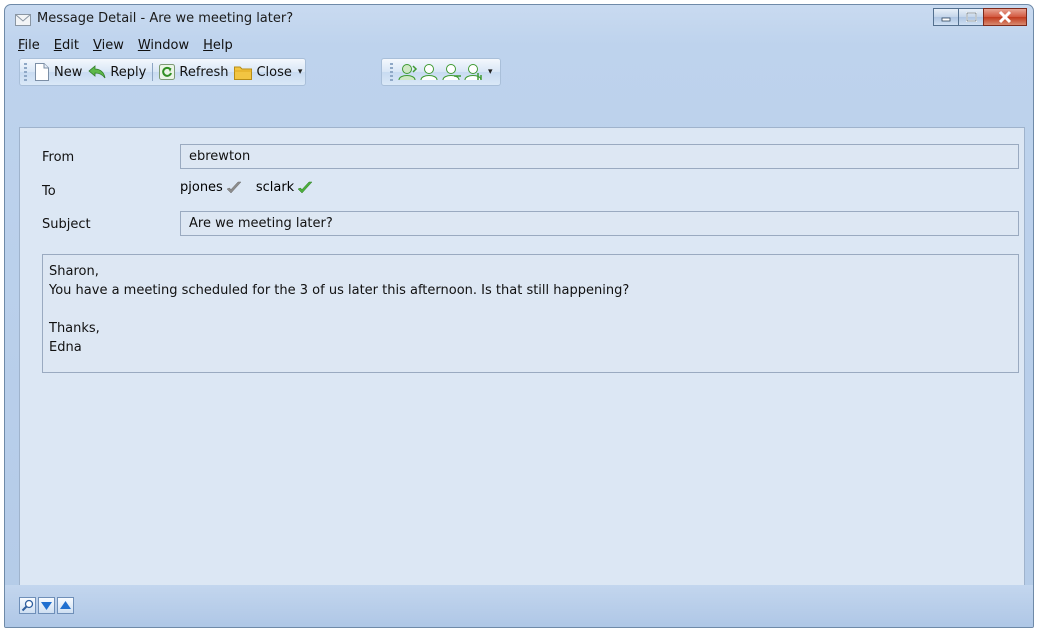  What do you see at coordinates (42, 72) in the screenshot?
I see `new-document-icon` at bounding box center [42, 72].